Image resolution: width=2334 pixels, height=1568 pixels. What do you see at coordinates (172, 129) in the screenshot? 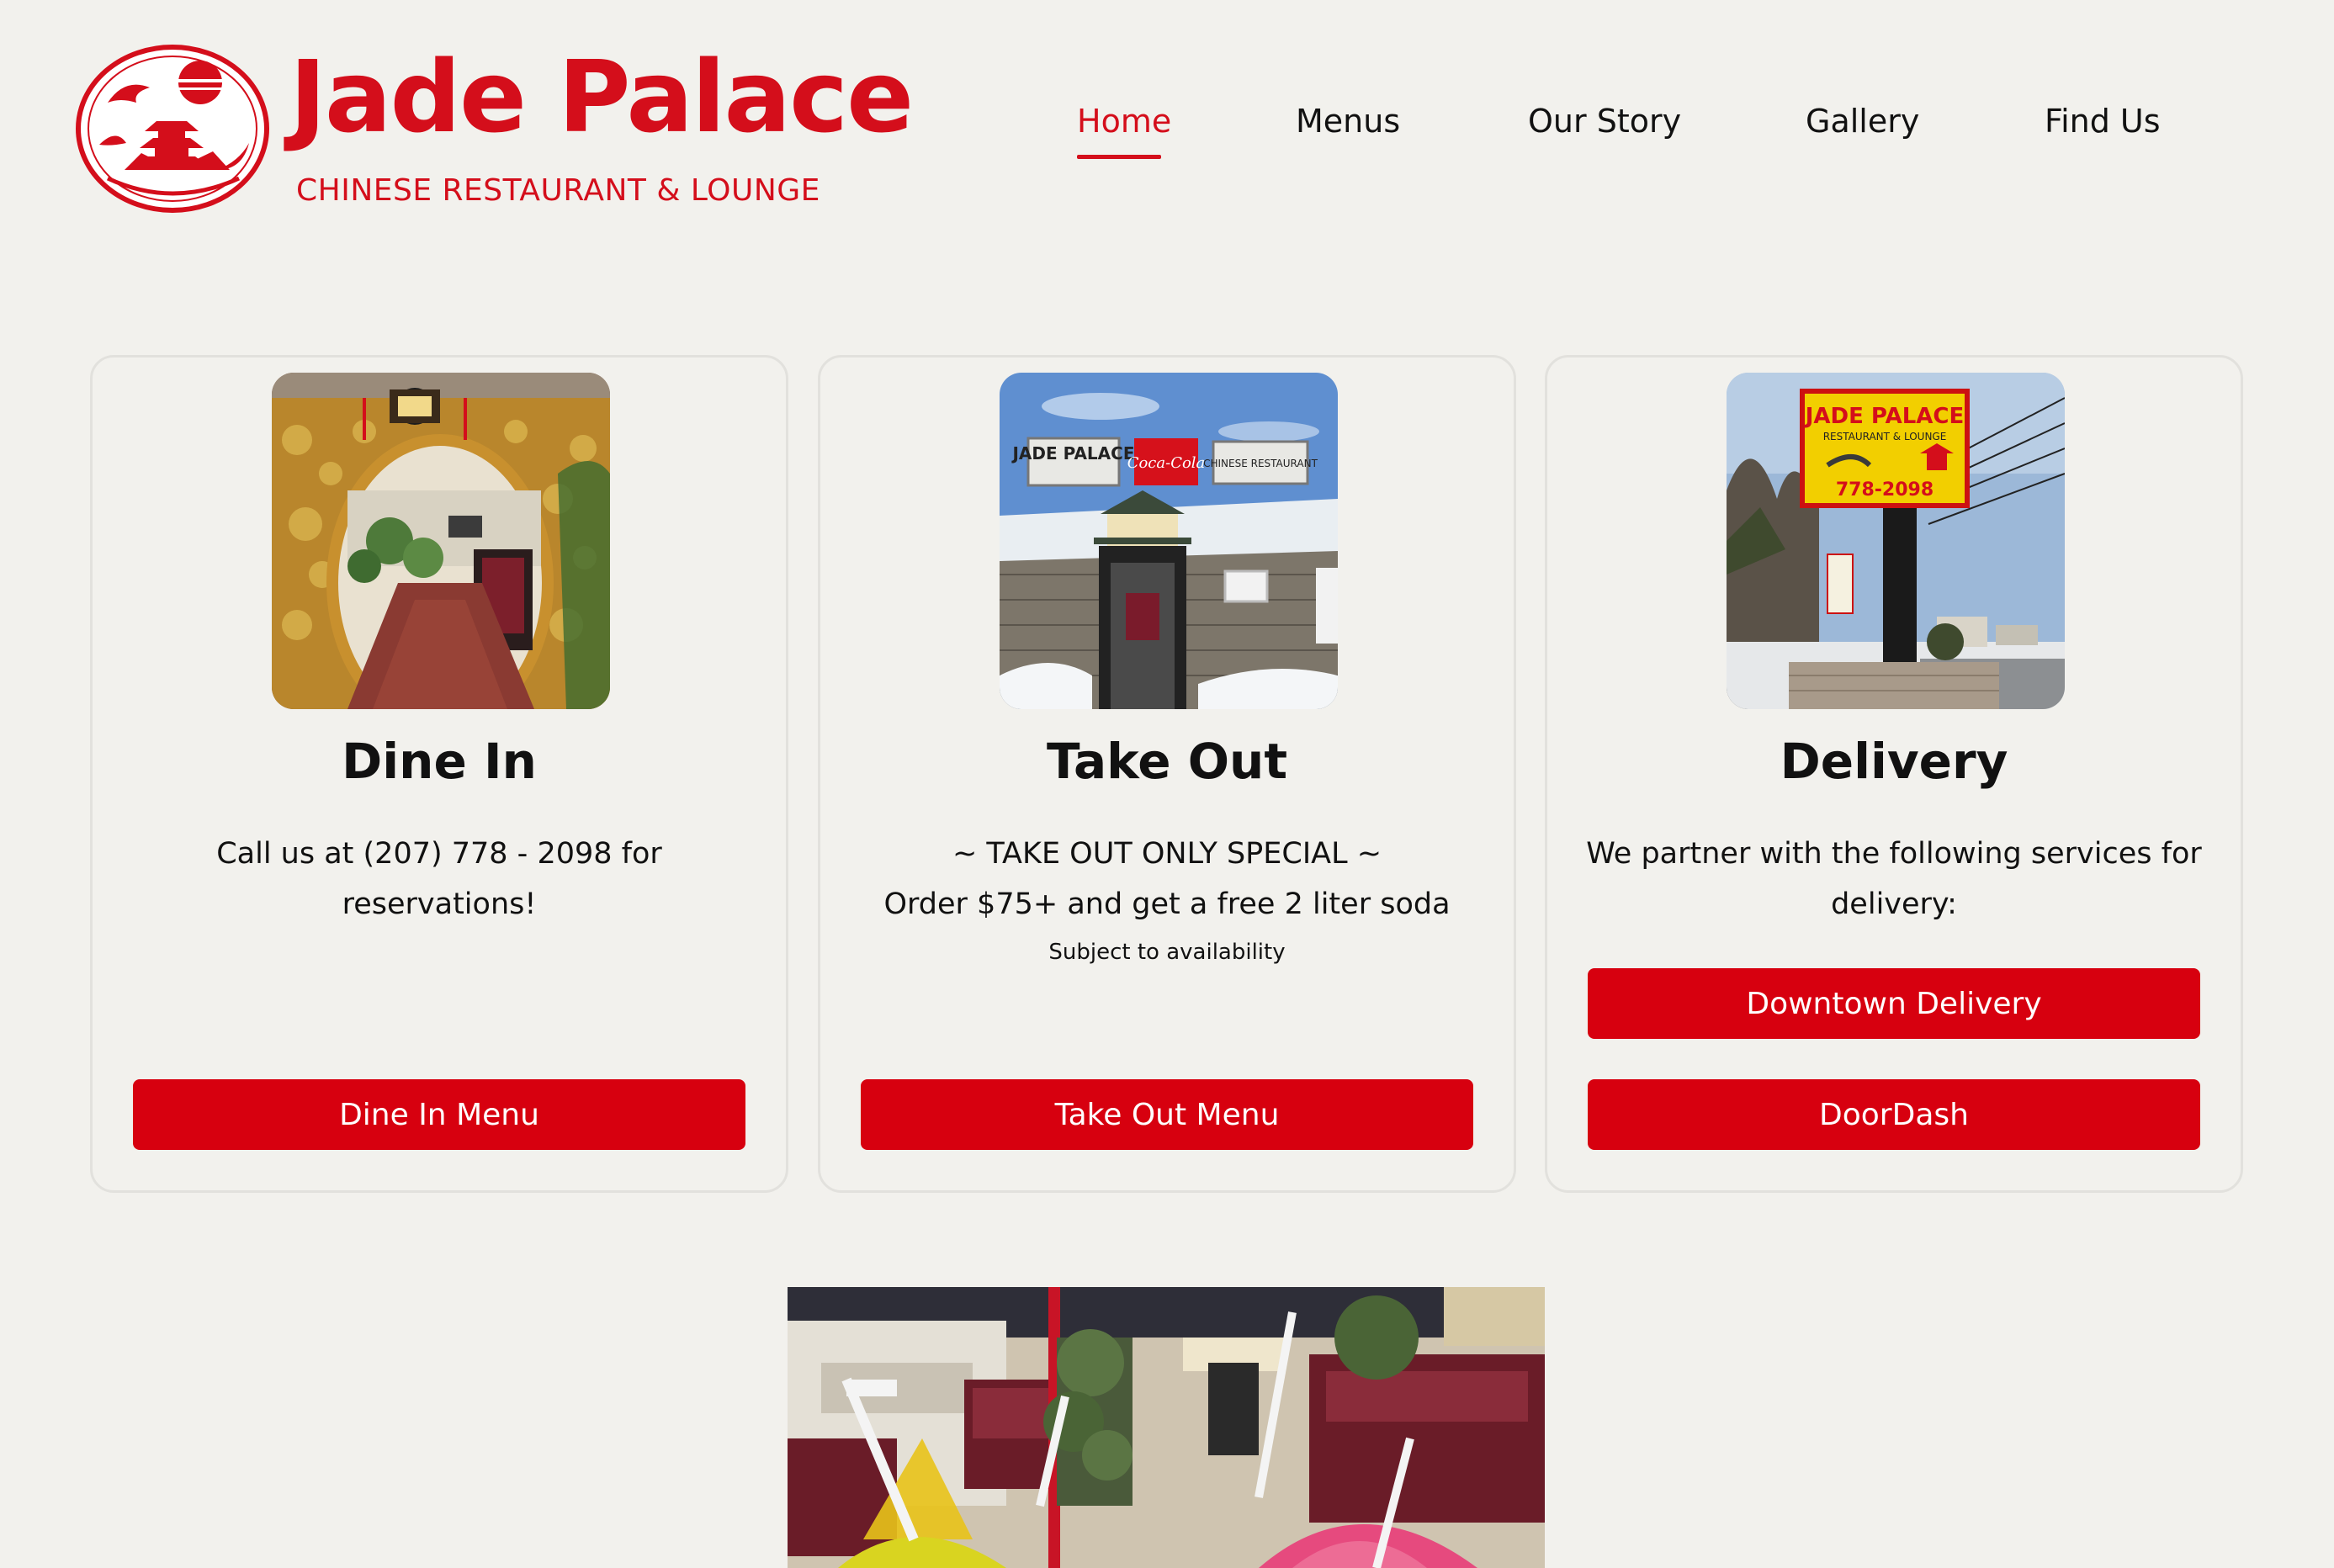
I see `pagoda-seal-icon` at bounding box center [172, 129].